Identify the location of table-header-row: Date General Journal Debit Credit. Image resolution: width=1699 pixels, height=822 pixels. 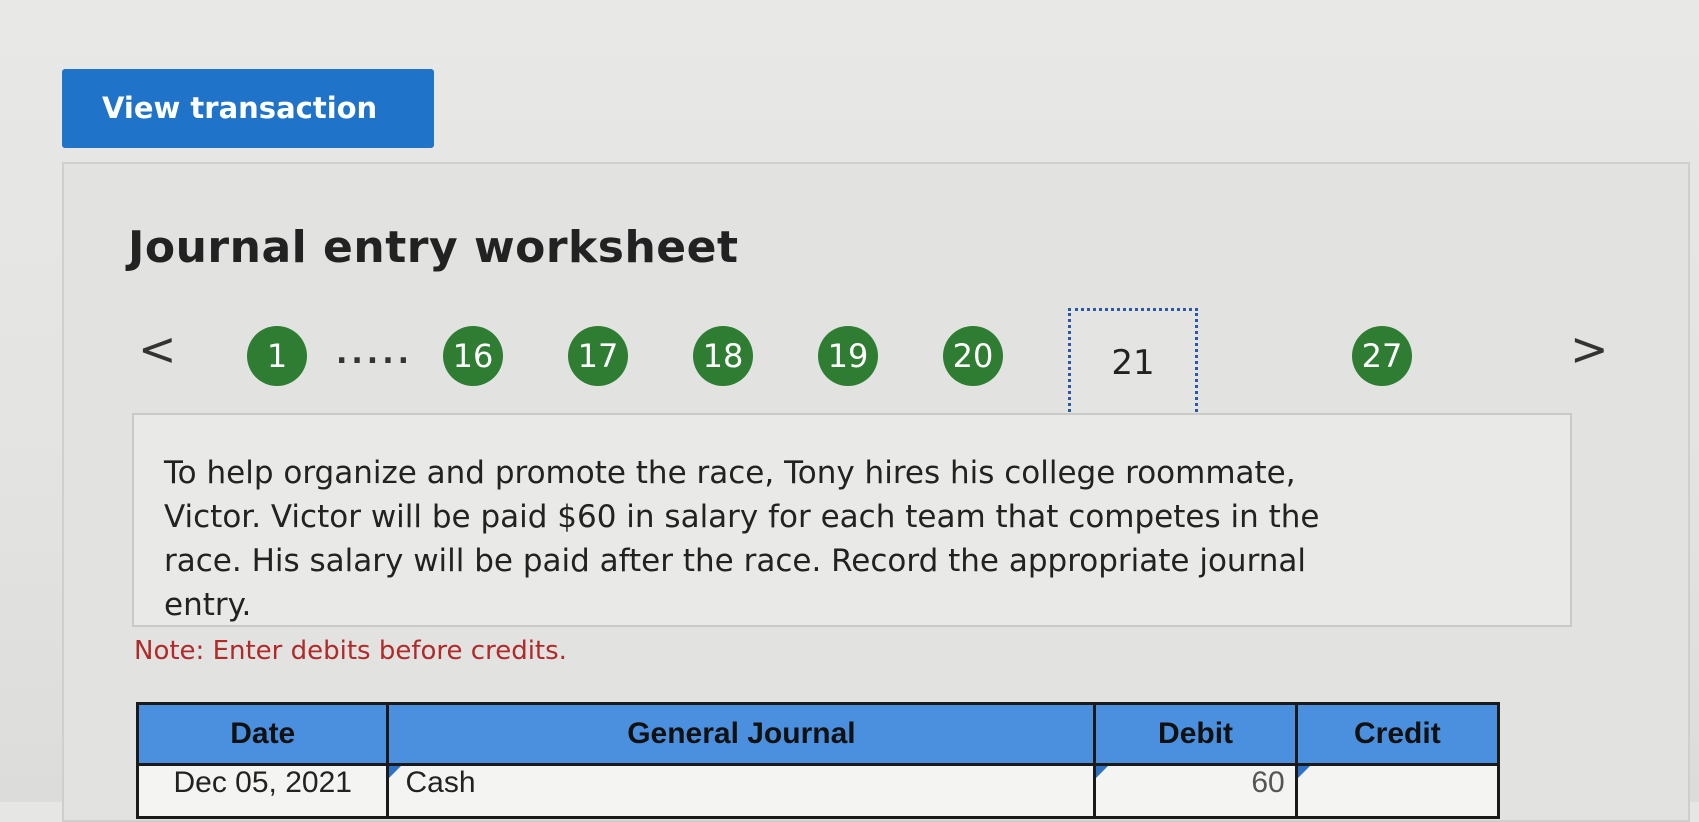
(818, 734).